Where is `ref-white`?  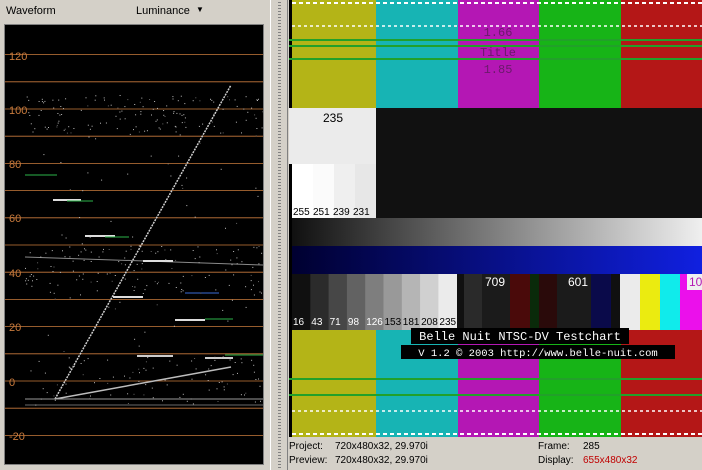 ref-white is located at coordinates (630, 302).